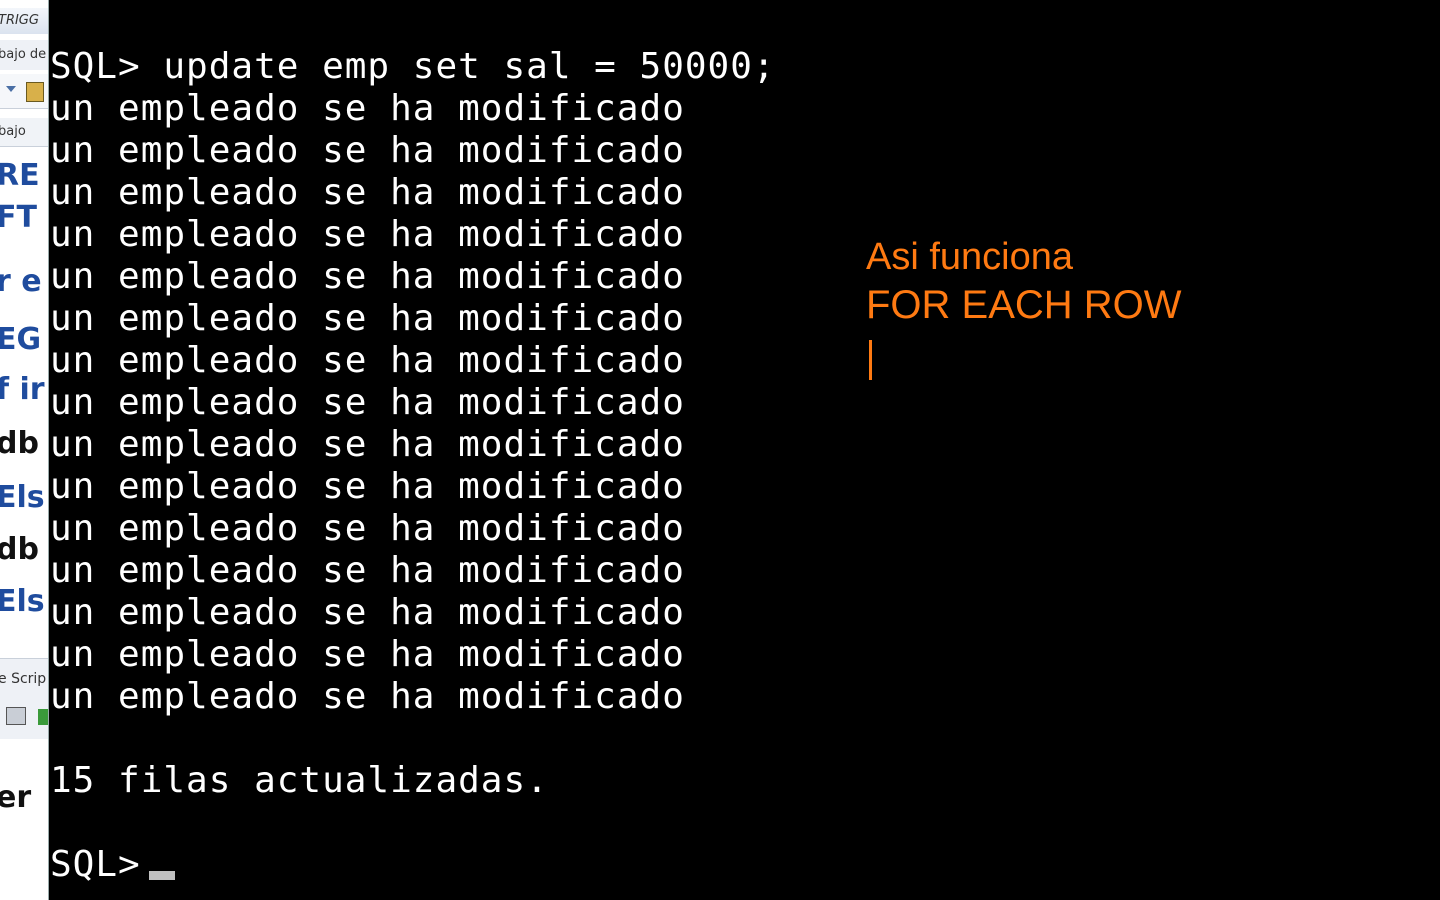 This screenshot has height=900, width=1440. Describe the element at coordinates (24, 21) in the screenshot. I see `editor-tab: TRIGG` at that location.